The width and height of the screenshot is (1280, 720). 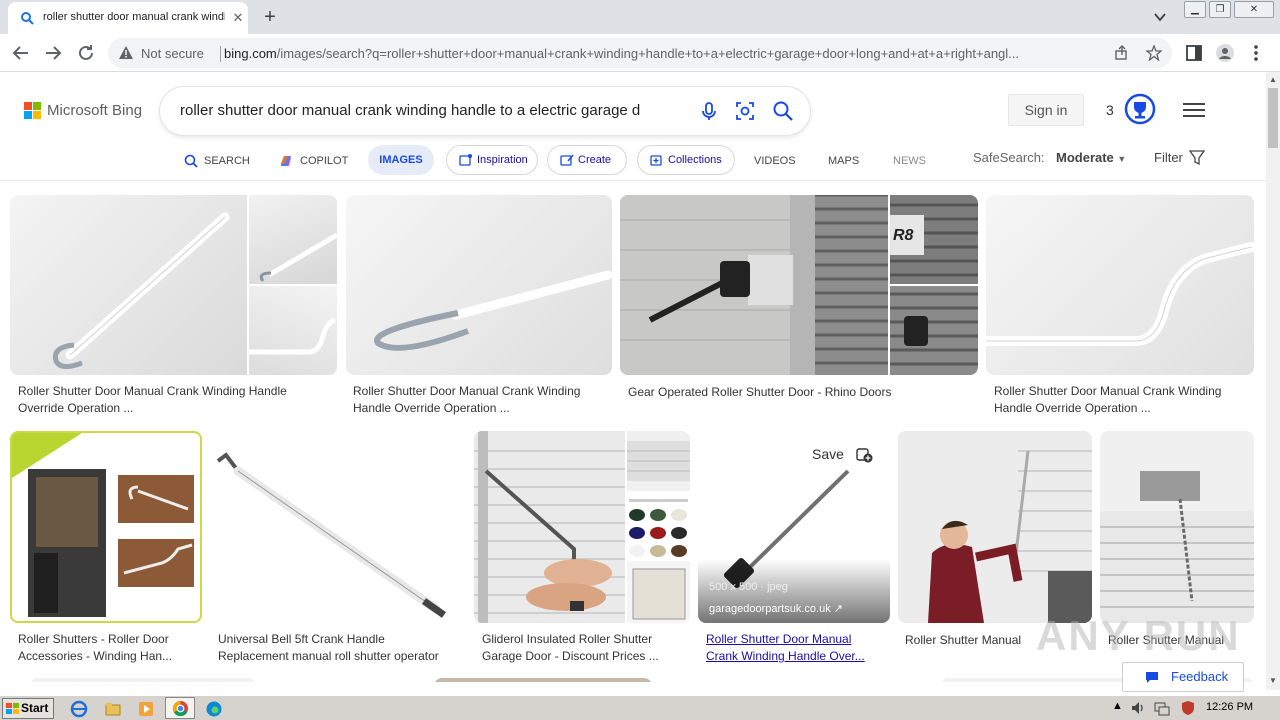 What do you see at coordinates (89, 111) in the screenshot?
I see `bing-logo: Microsoft Bing` at bounding box center [89, 111].